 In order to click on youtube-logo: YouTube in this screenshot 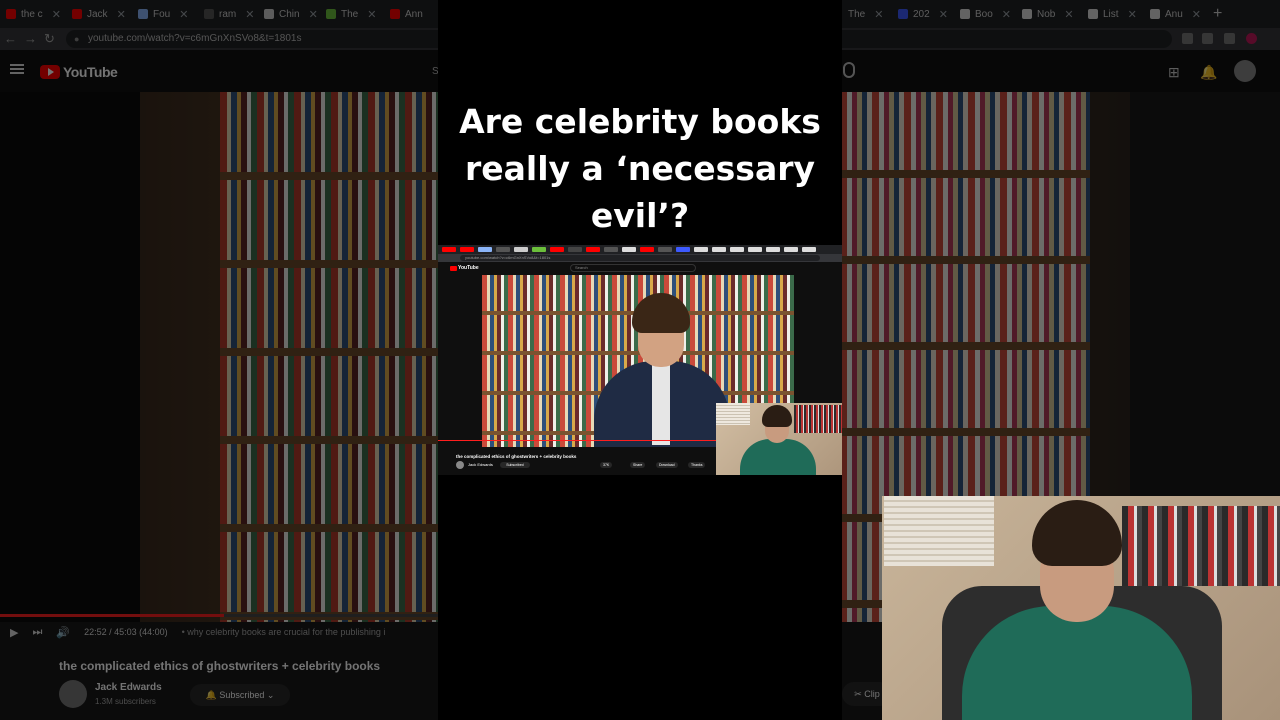, I will do `click(79, 72)`.